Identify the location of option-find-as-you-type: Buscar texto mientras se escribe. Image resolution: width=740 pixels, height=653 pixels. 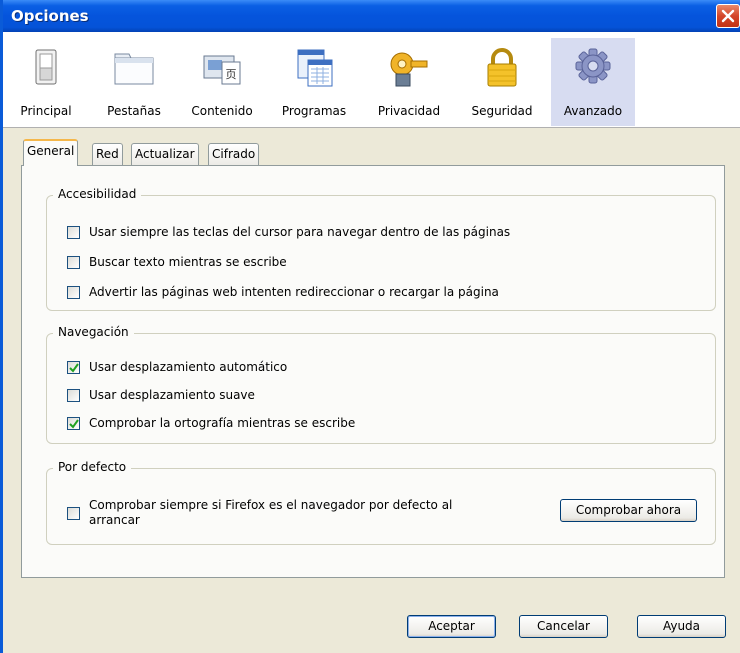
(177, 262).